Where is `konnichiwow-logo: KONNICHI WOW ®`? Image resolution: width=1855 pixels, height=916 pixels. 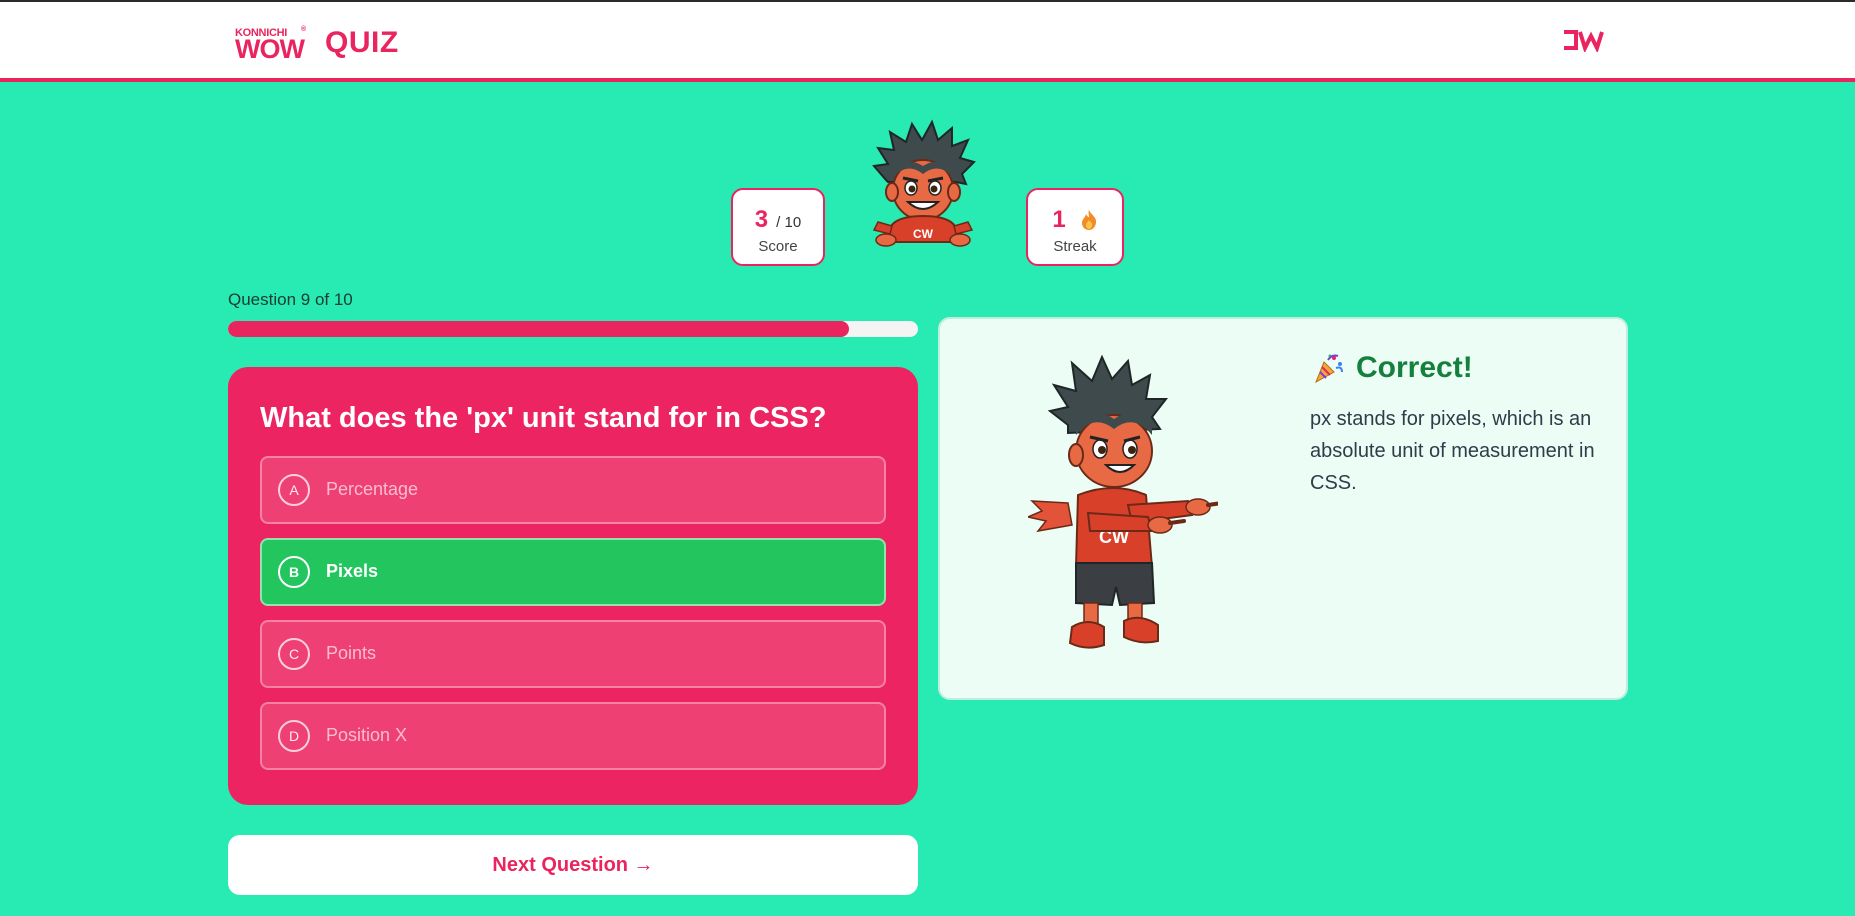 konnichiwow-logo: KONNICHI WOW ® is located at coordinates (271, 45).